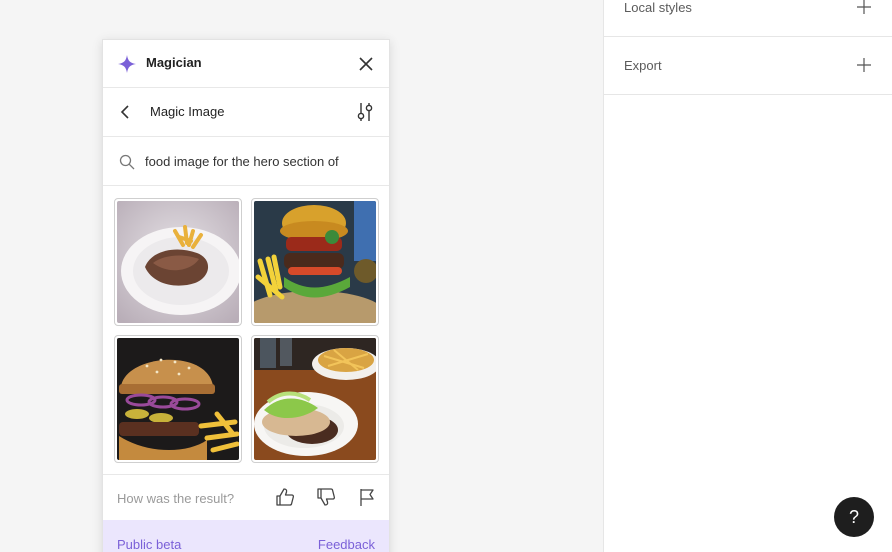 The image size is (892, 552). Describe the element at coordinates (748, 18) in the screenshot. I see `local-styles-row: Local styles` at that location.